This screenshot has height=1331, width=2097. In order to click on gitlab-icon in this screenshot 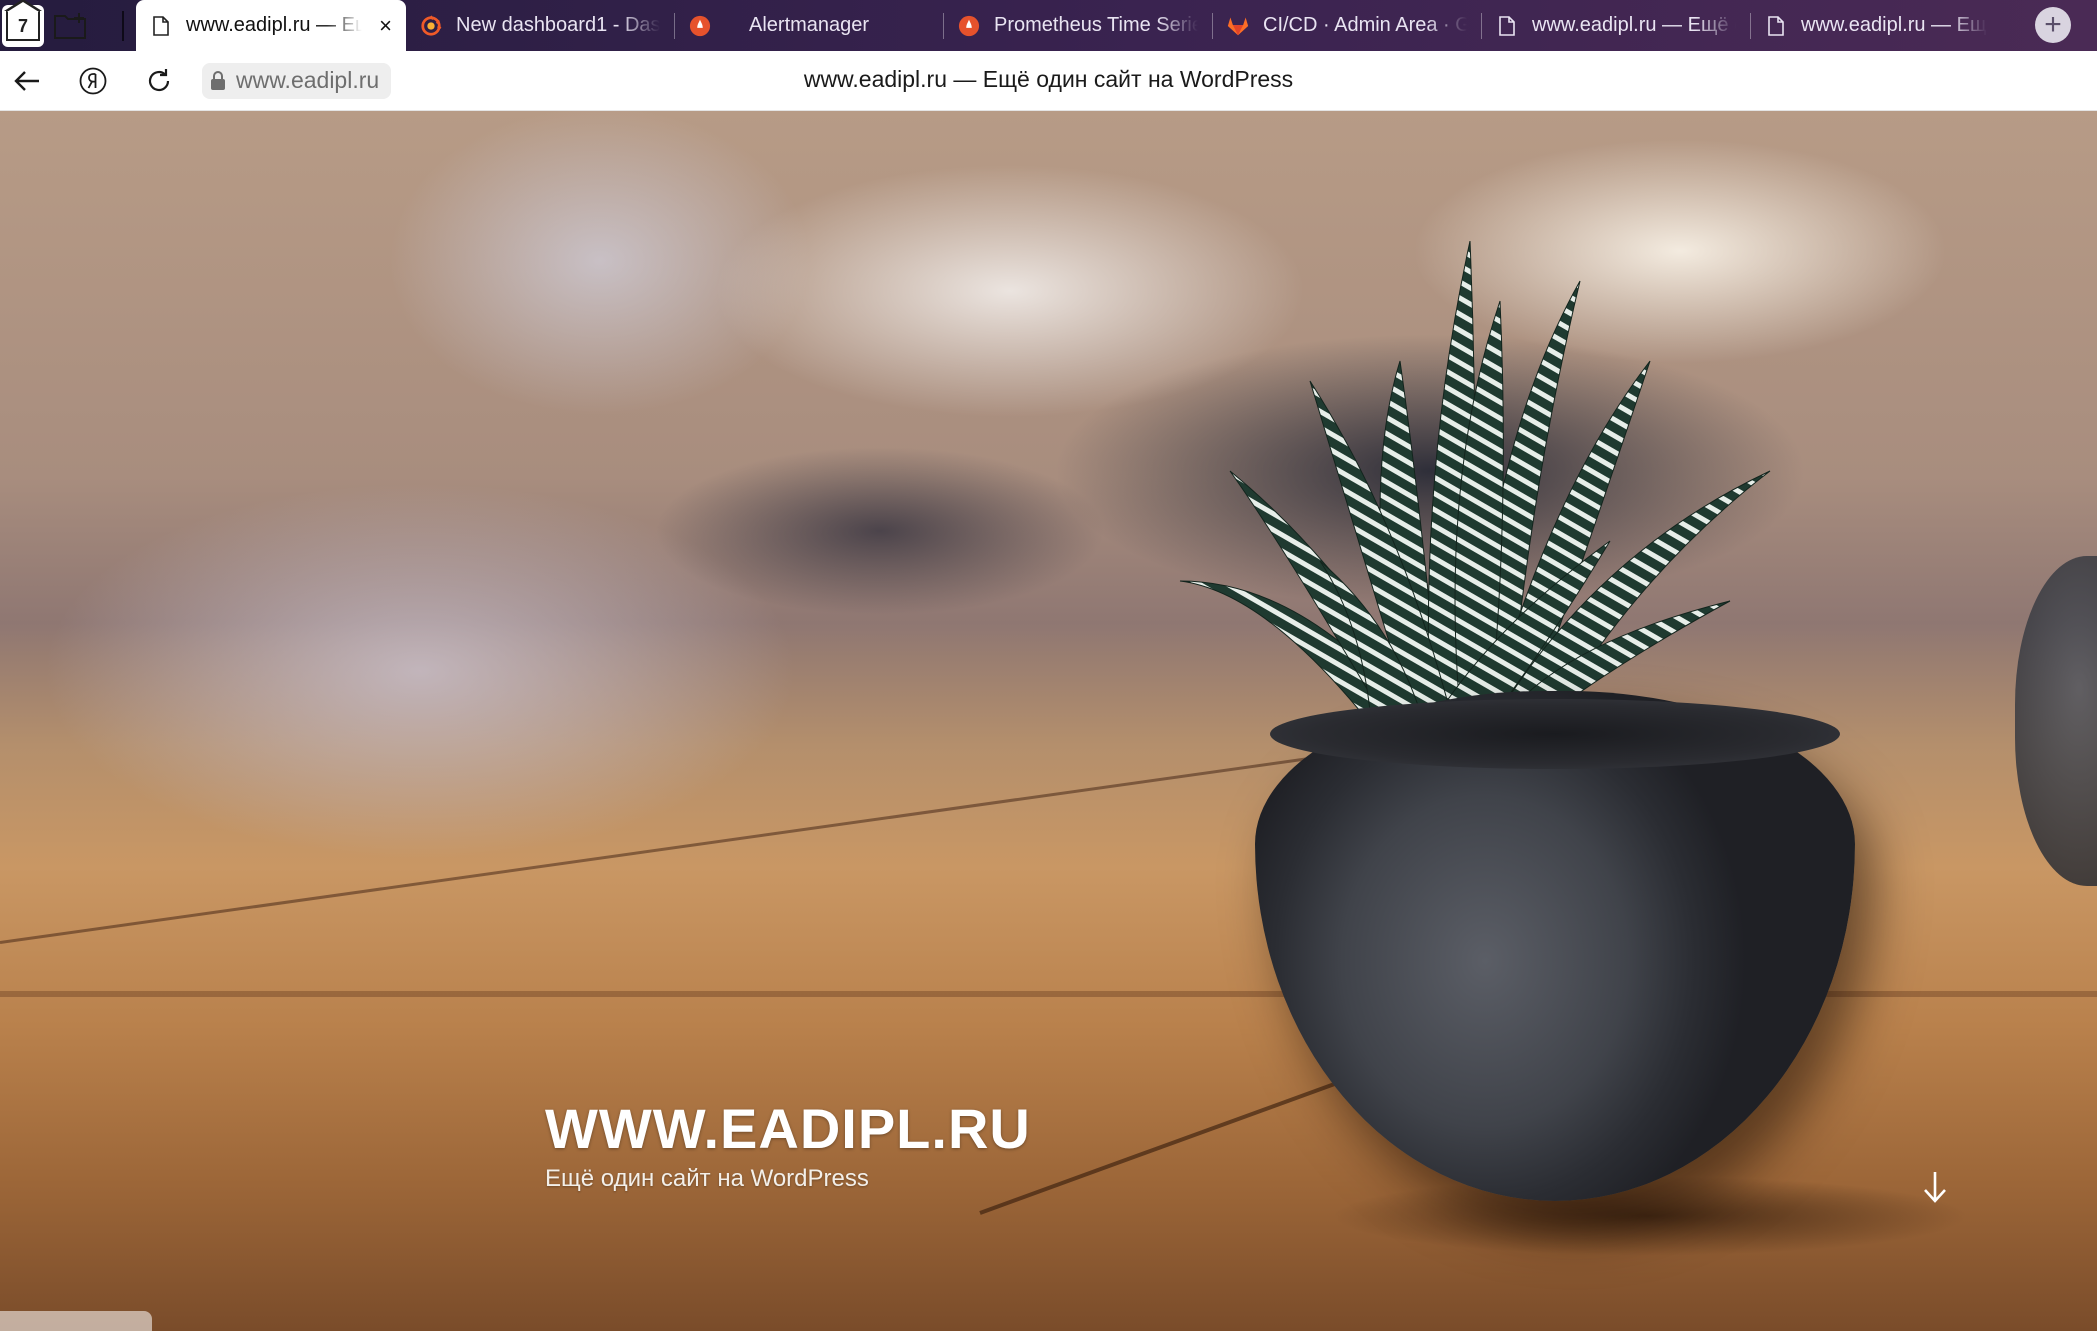, I will do `click(1238, 26)`.